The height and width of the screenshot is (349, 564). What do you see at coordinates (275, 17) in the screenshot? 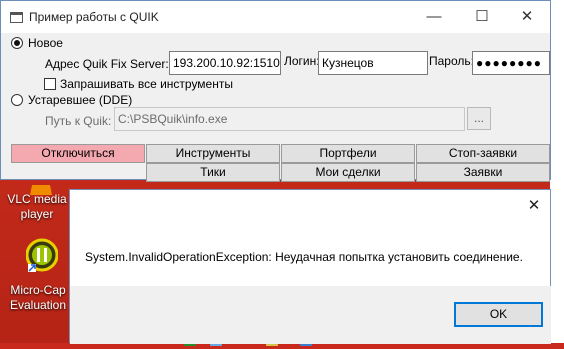
I see `window-titlebar: Пример работы с QUIK — ☐ ✕` at bounding box center [275, 17].